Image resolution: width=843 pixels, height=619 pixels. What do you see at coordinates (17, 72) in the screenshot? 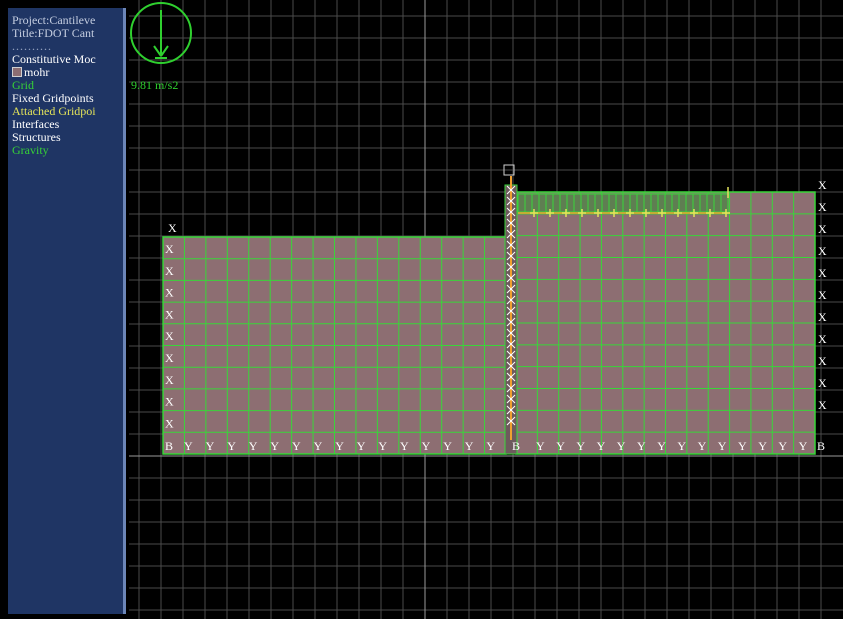
I see `mohr-swatch-icon` at bounding box center [17, 72].